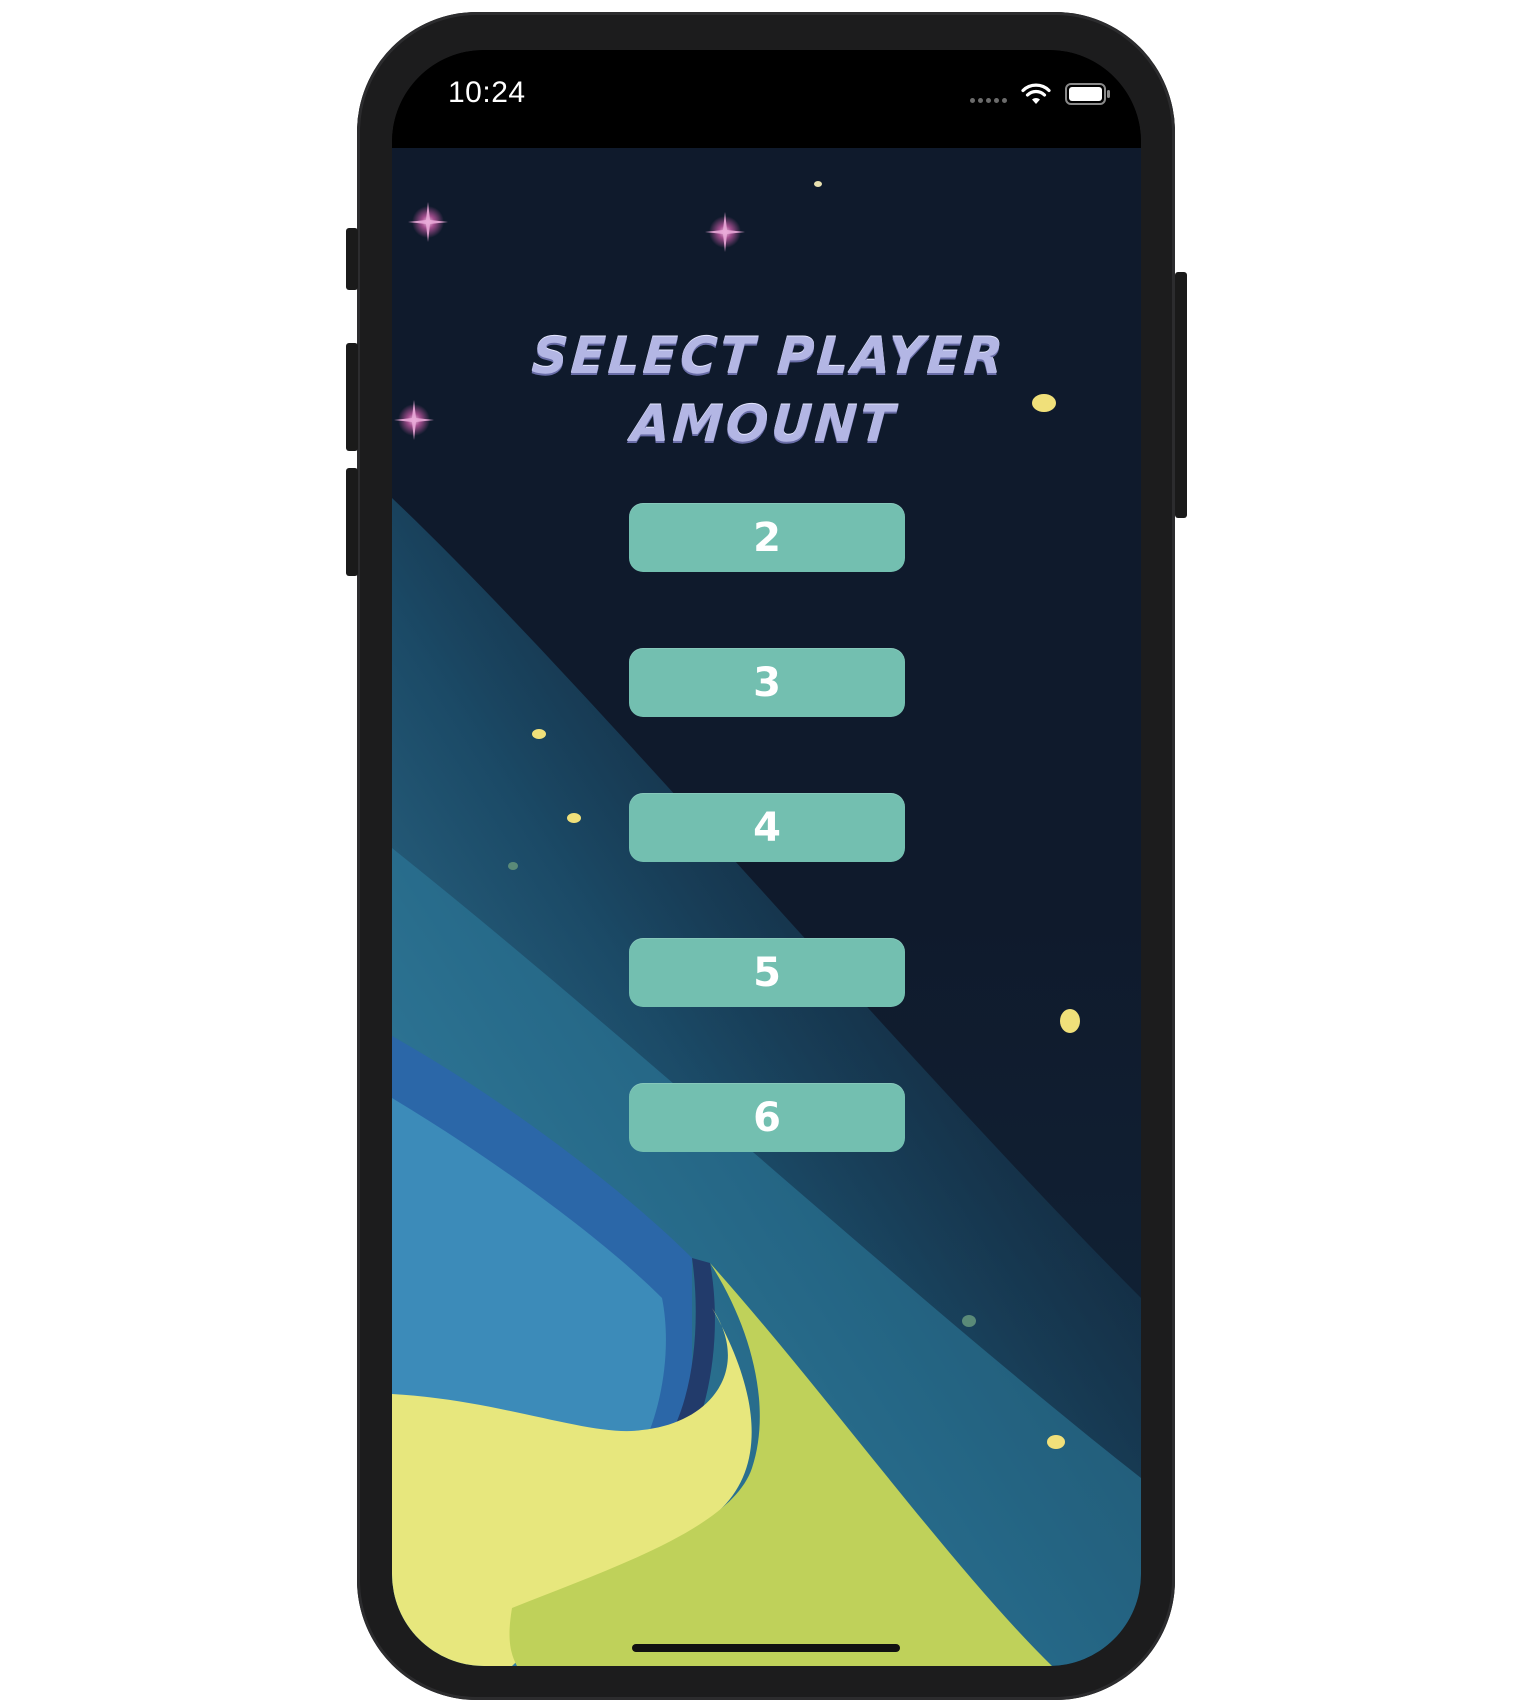 The width and height of the screenshot is (1540, 1700). Describe the element at coordinates (352, 259) in the screenshot. I see `silent-switch` at that location.